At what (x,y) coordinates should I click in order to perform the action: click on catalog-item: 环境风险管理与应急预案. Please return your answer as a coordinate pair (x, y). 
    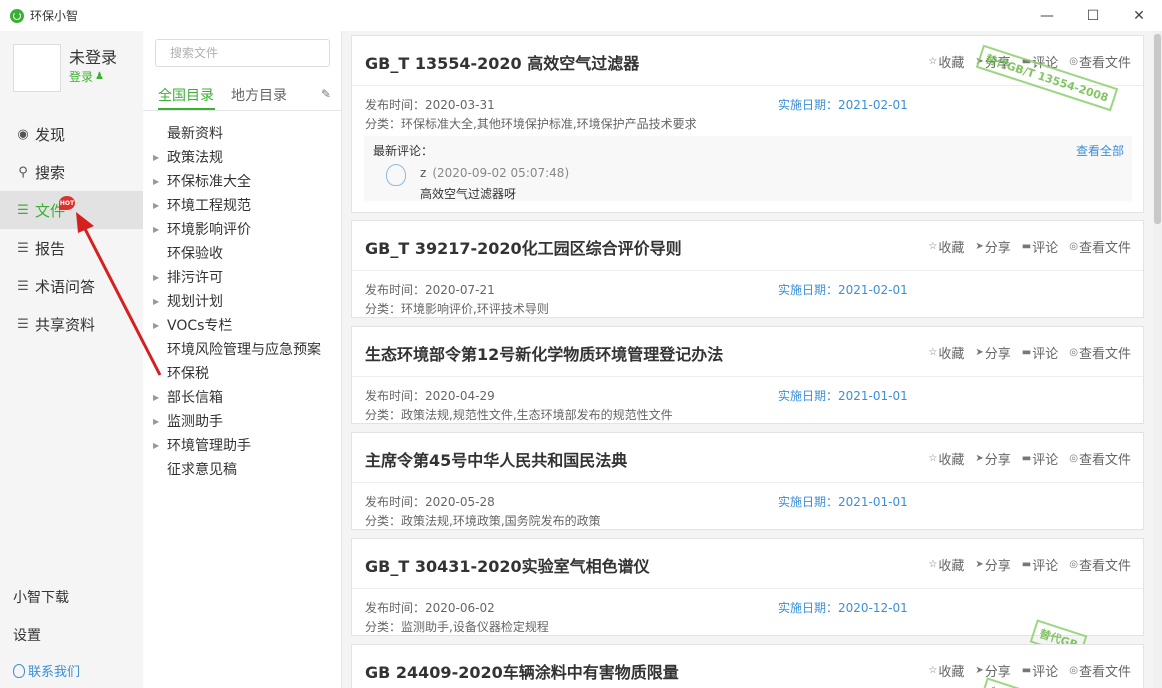
    Looking at the image, I should click on (242, 349).